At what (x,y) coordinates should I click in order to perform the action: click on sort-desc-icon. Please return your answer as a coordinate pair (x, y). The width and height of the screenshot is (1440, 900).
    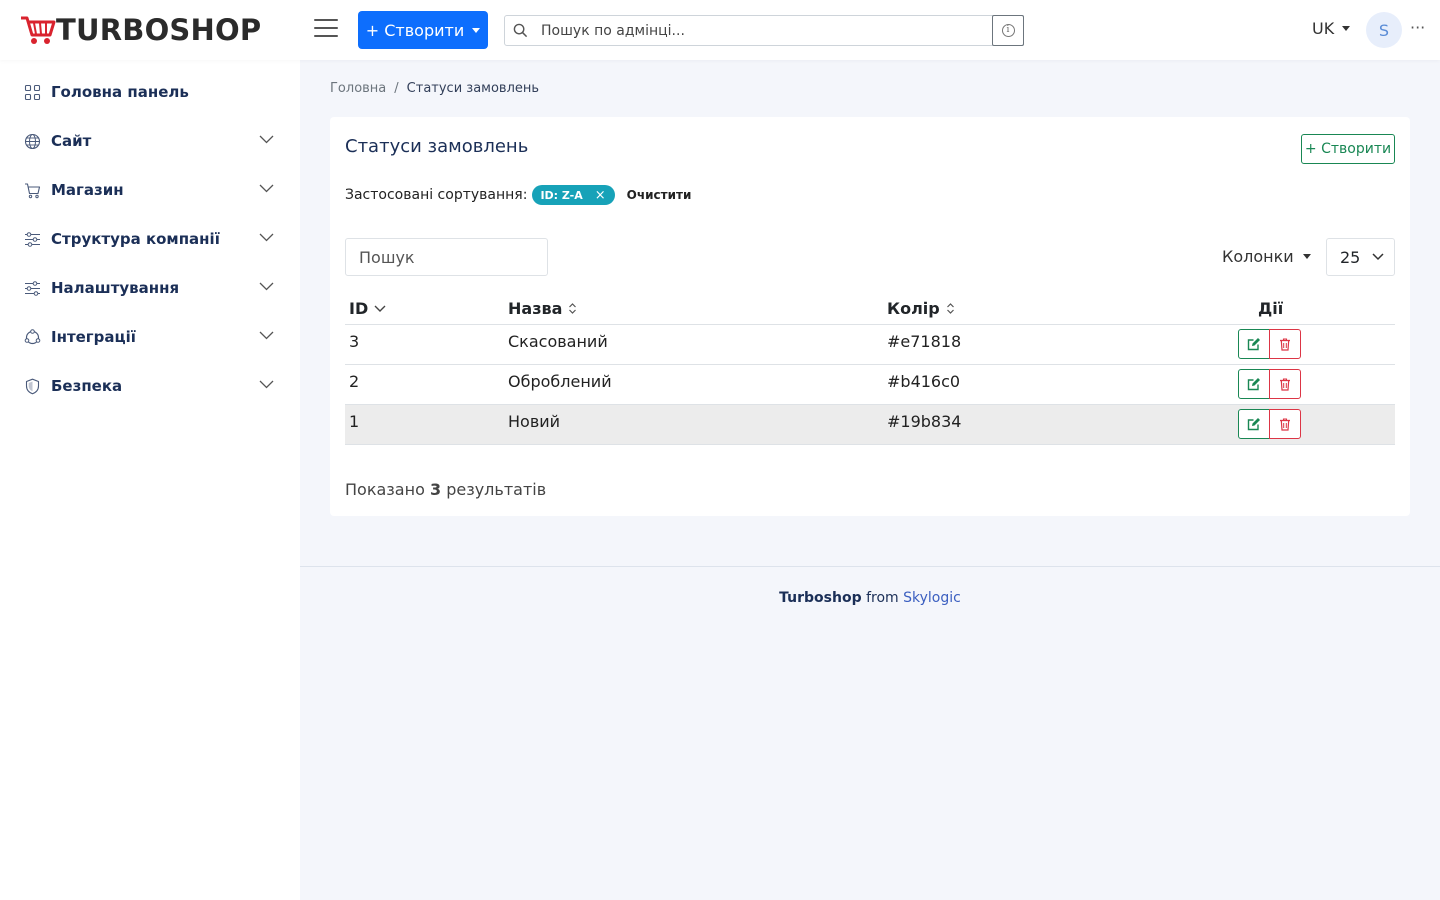
    Looking at the image, I should click on (380, 308).